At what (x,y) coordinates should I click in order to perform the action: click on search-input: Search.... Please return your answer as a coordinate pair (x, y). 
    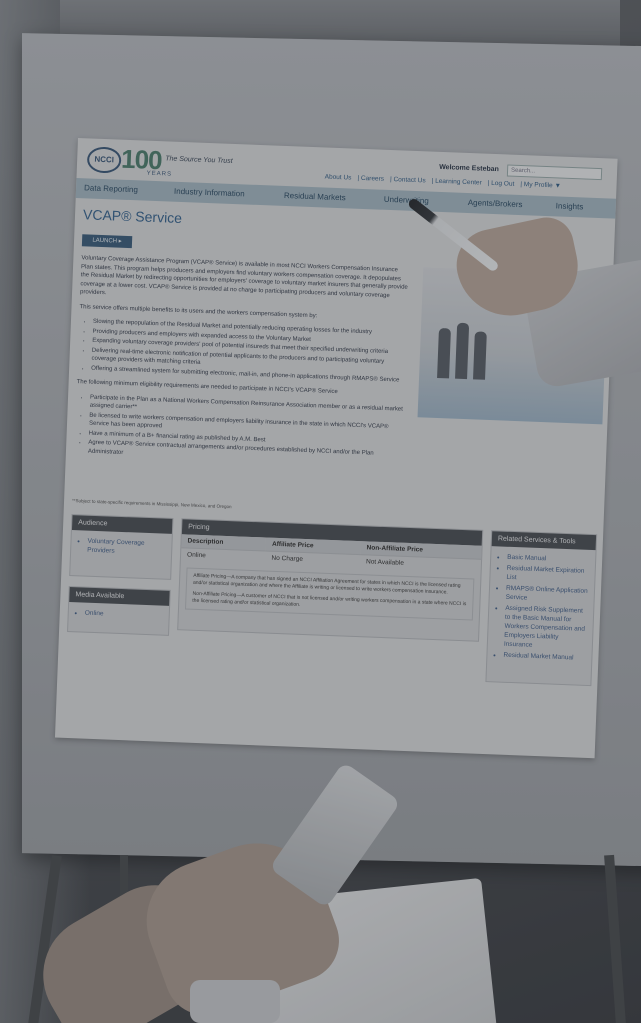
    Looking at the image, I should click on (554, 172).